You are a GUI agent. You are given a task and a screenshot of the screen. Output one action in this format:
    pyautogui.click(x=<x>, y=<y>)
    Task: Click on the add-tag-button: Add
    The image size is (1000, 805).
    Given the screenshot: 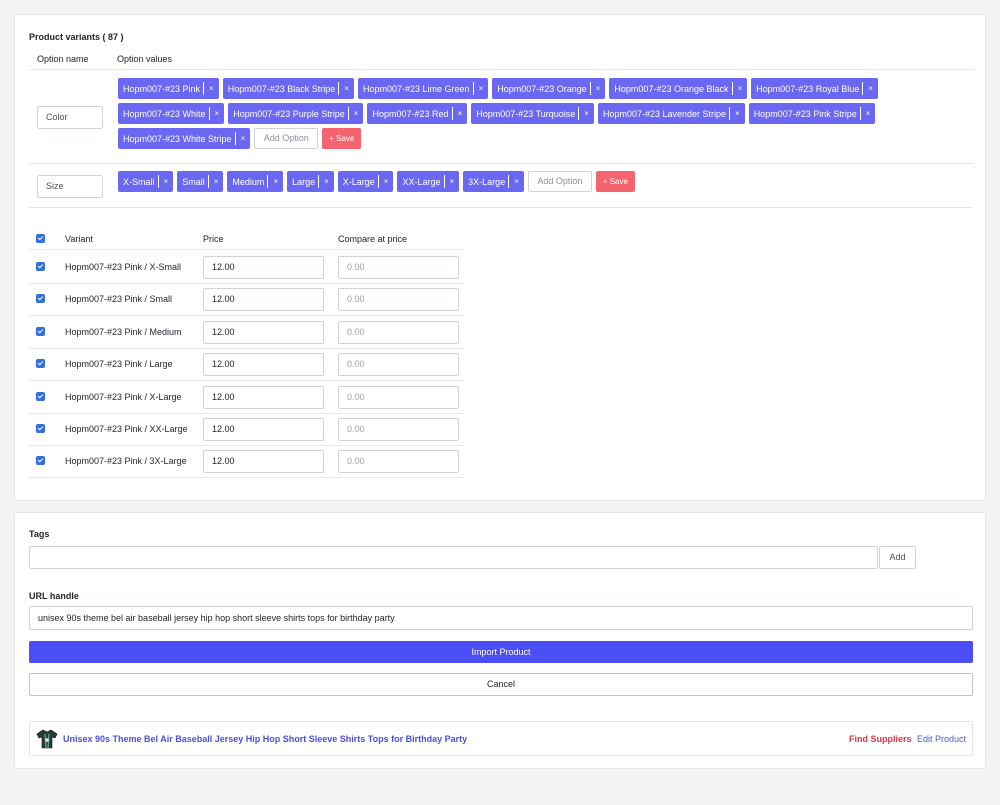 What is the action you would take?
    pyautogui.click(x=897, y=557)
    